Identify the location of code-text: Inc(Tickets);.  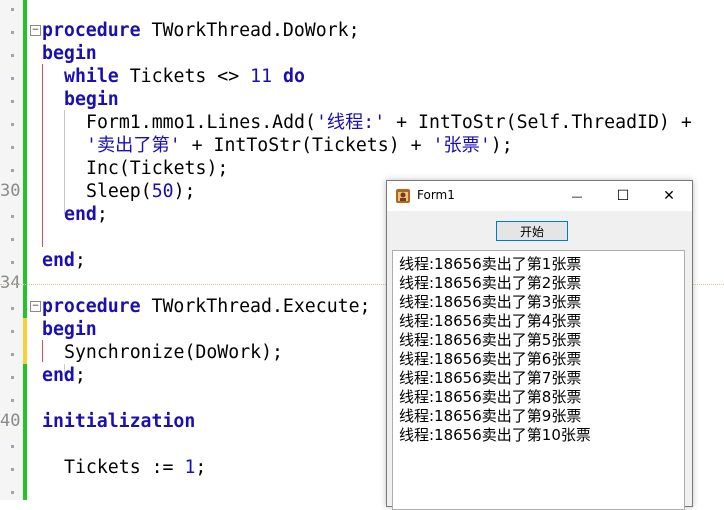
(157, 168).